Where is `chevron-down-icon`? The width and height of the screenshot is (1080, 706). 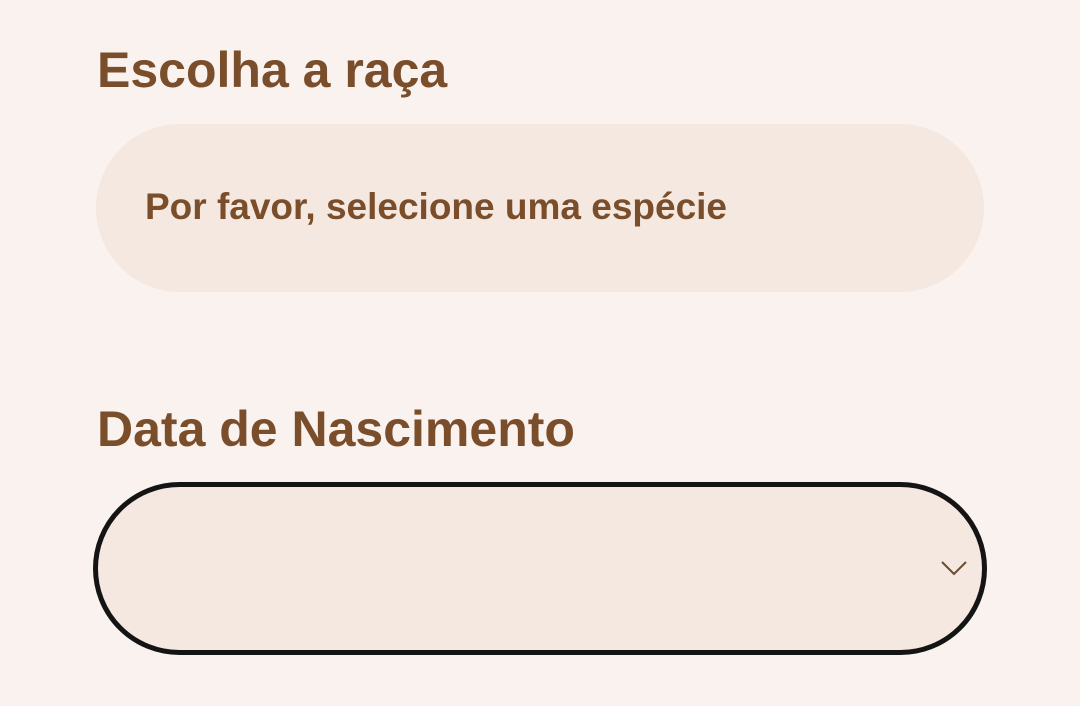
chevron-down-icon is located at coordinates (954, 567).